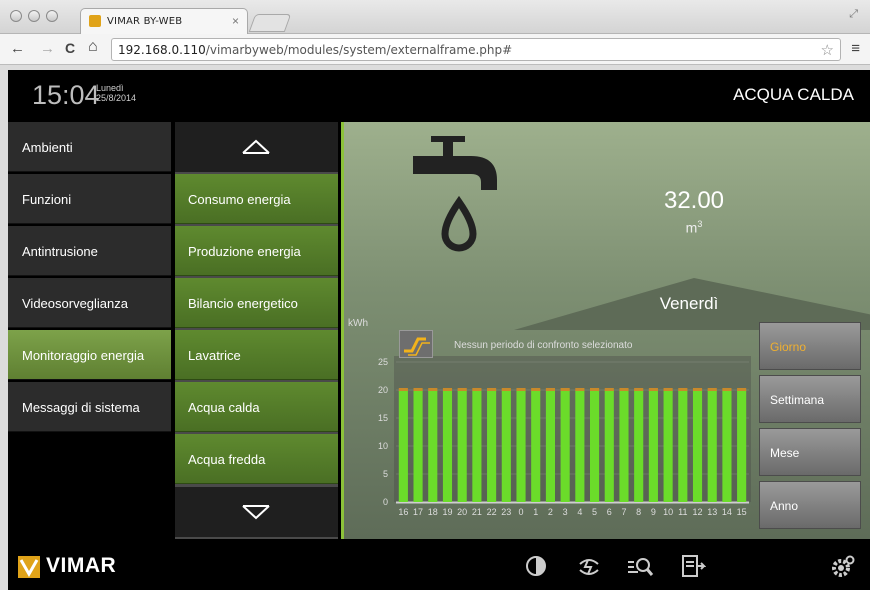 The width and height of the screenshot is (870, 590). What do you see at coordinates (256, 407) in the screenshot?
I see `submenu-item-acqua-calda: Acqua calda` at bounding box center [256, 407].